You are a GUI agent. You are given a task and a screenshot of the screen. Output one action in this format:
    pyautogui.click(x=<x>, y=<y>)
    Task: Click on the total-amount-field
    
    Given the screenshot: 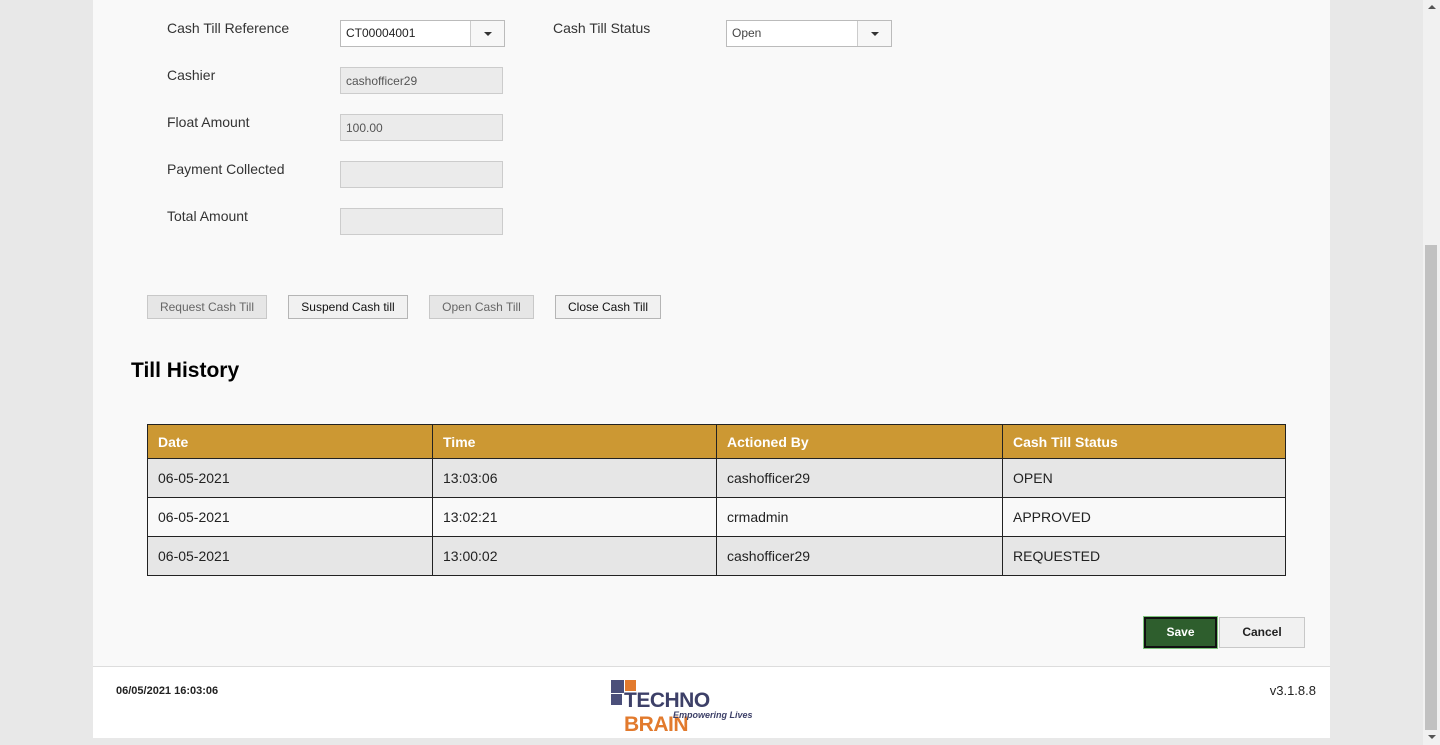 What is the action you would take?
    pyautogui.click(x=421, y=221)
    